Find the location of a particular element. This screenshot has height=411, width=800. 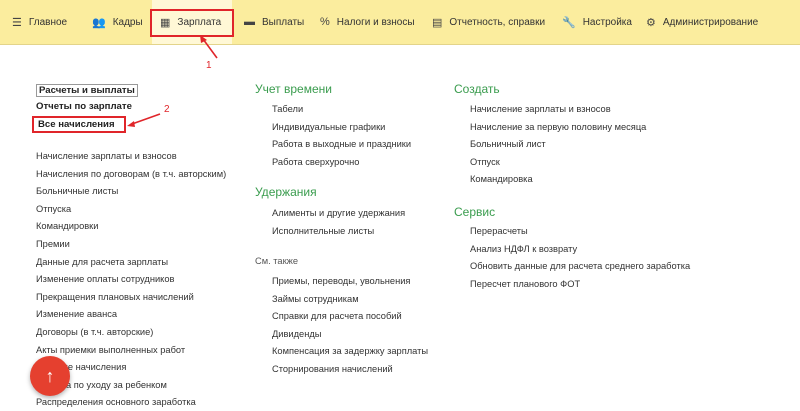

heading-service: Сервис is located at coordinates (475, 212).